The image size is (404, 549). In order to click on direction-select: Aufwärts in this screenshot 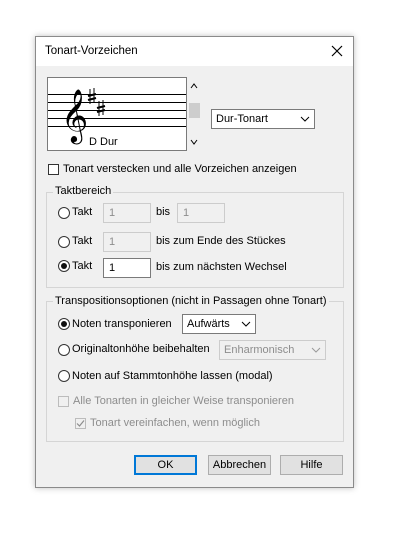, I will do `click(219, 324)`.